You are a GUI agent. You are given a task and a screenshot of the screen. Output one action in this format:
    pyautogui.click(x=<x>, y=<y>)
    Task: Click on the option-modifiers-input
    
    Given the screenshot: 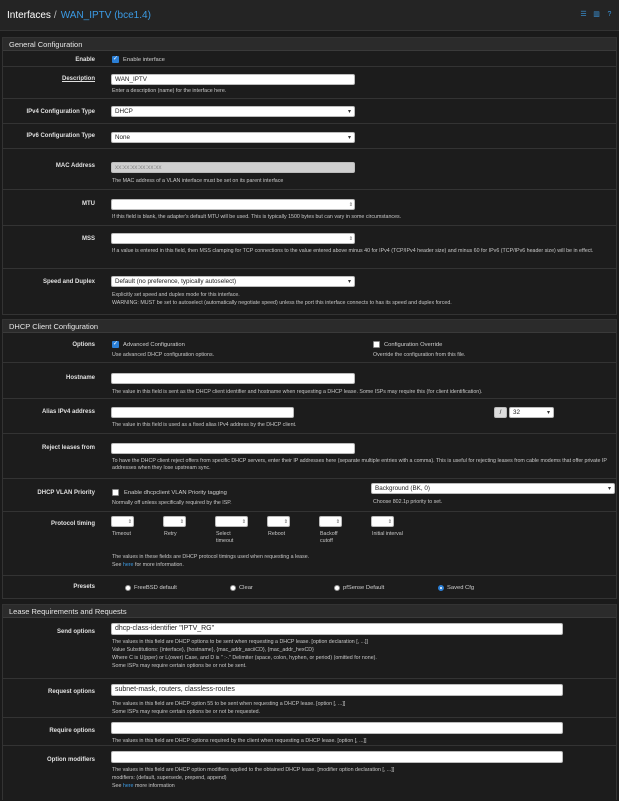 What is the action you would take?
    pyautogui.click(x=337, y=757)
    